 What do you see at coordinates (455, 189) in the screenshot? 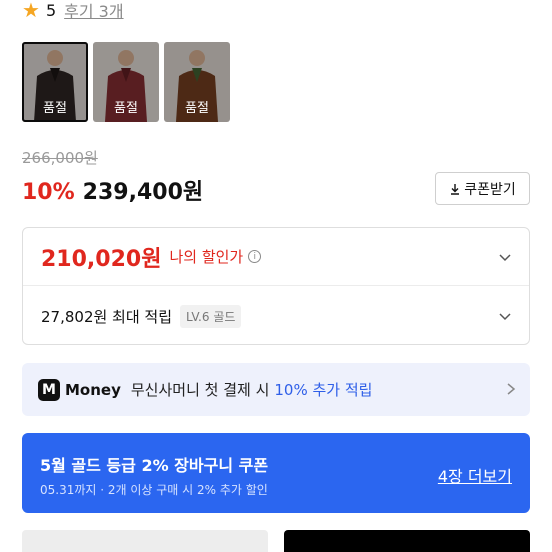
I see `download-icon` at bounding box center [455, 189].